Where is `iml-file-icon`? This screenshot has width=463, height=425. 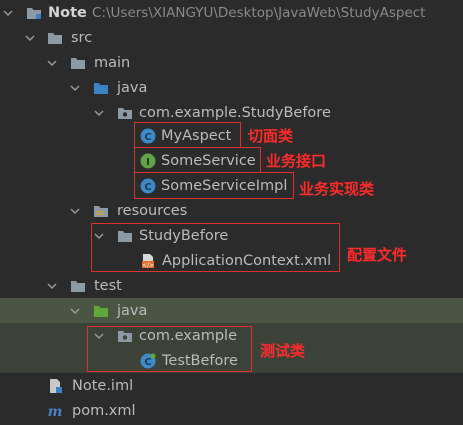 iml-file-icon is located at coordinates (55, 386).